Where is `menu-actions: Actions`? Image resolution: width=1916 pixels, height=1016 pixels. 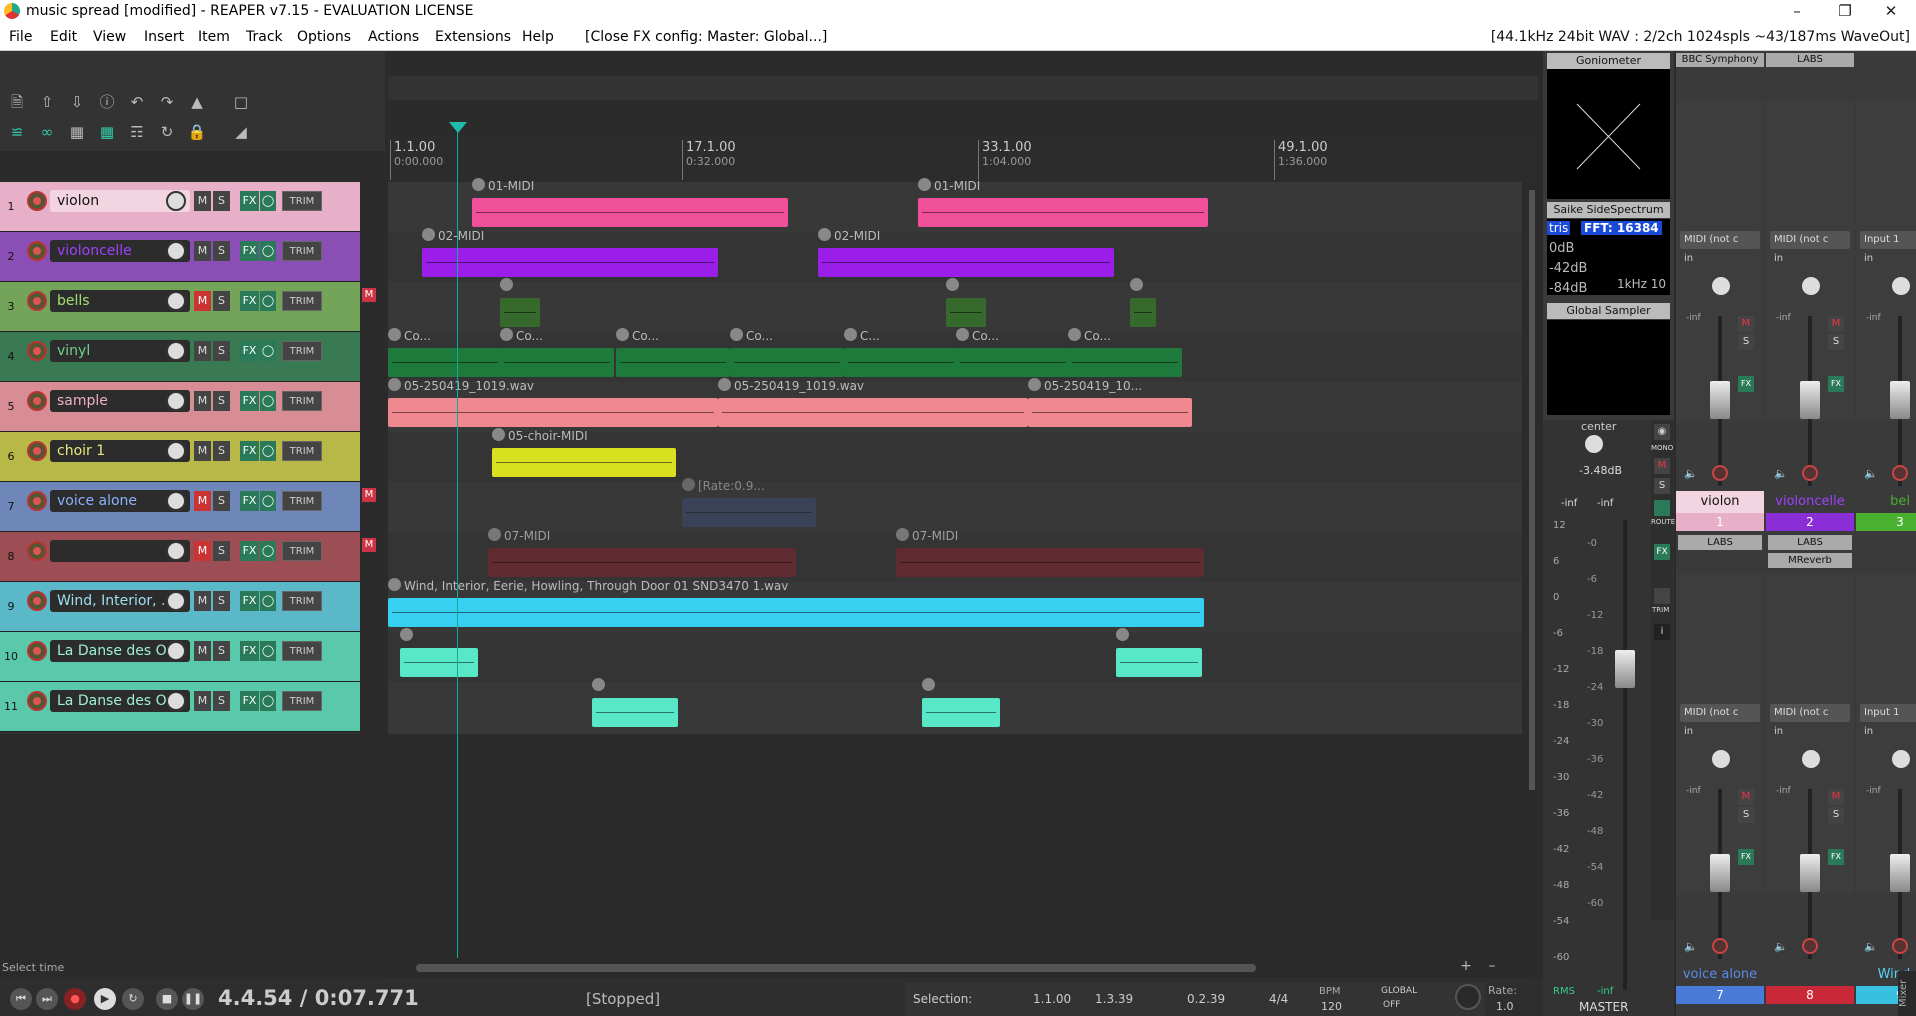 menu-actions: Actions is located at coordinates (393, 37).